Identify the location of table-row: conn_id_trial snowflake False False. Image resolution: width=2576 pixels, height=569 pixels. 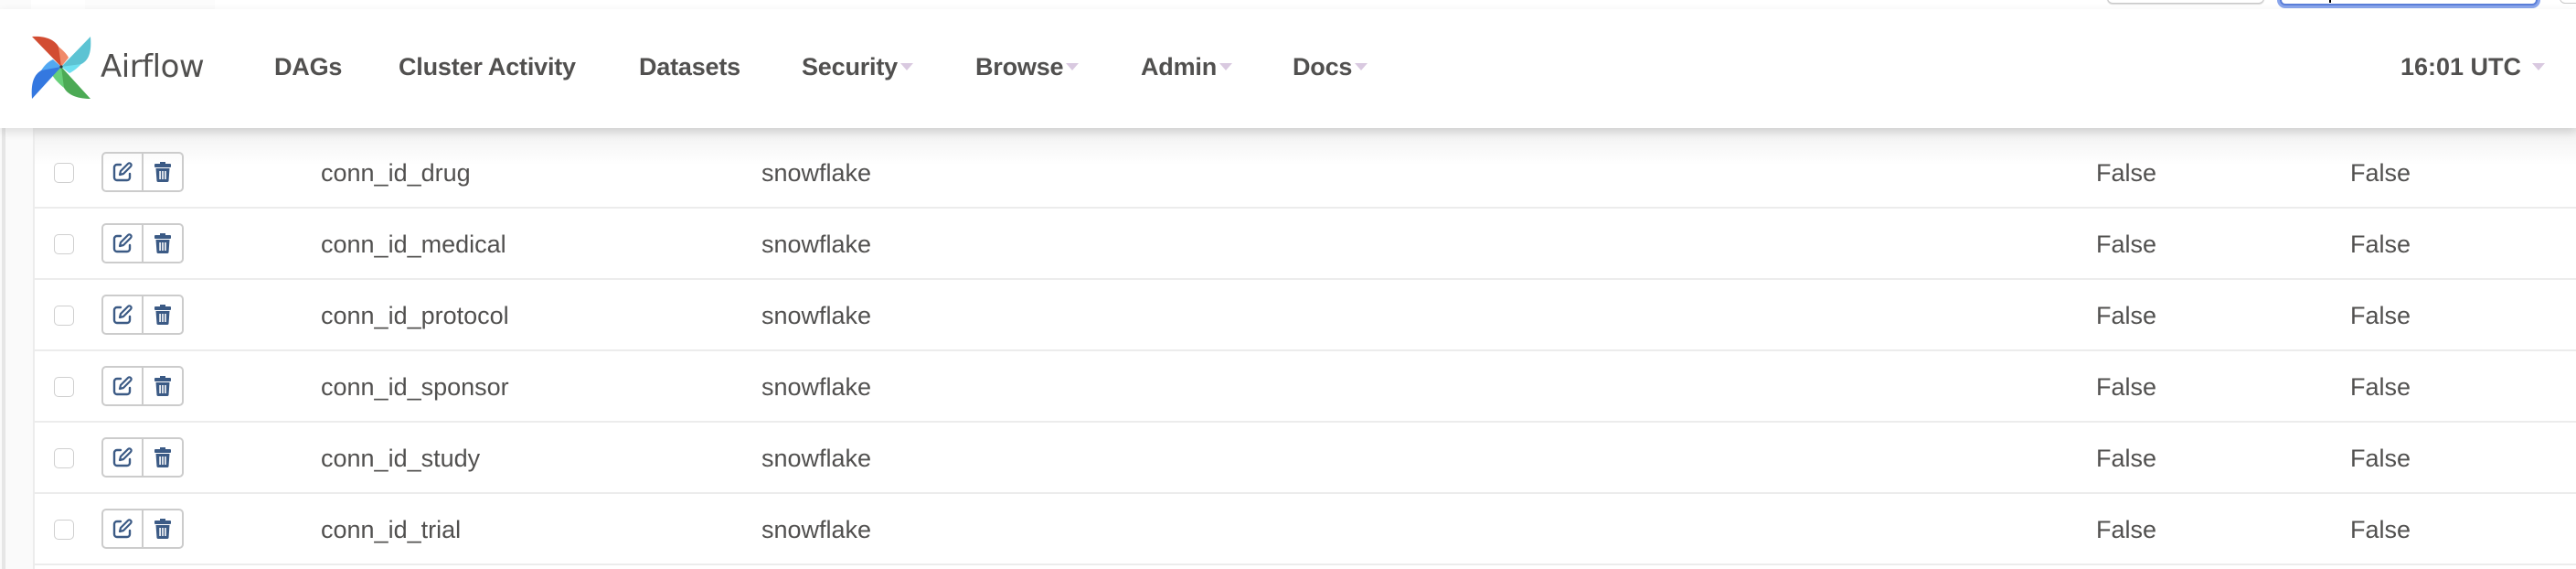
(1305, 529).